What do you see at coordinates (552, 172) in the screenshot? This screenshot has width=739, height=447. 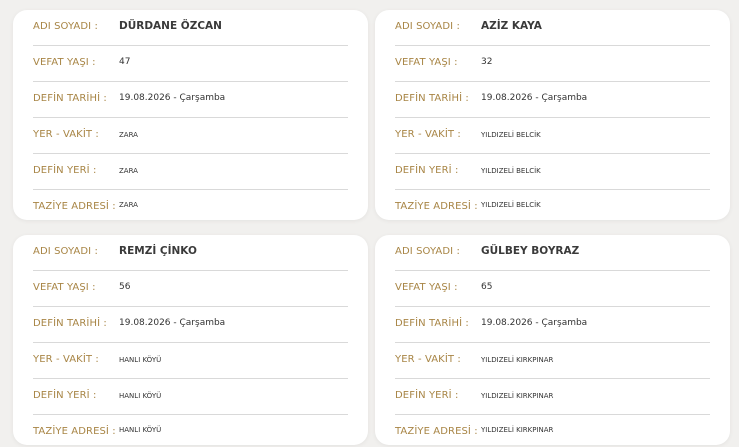 I see `burial-place-row: DEFİN YERİ : YILDIZELİ BELCİK` at bounding box center [552, 172].